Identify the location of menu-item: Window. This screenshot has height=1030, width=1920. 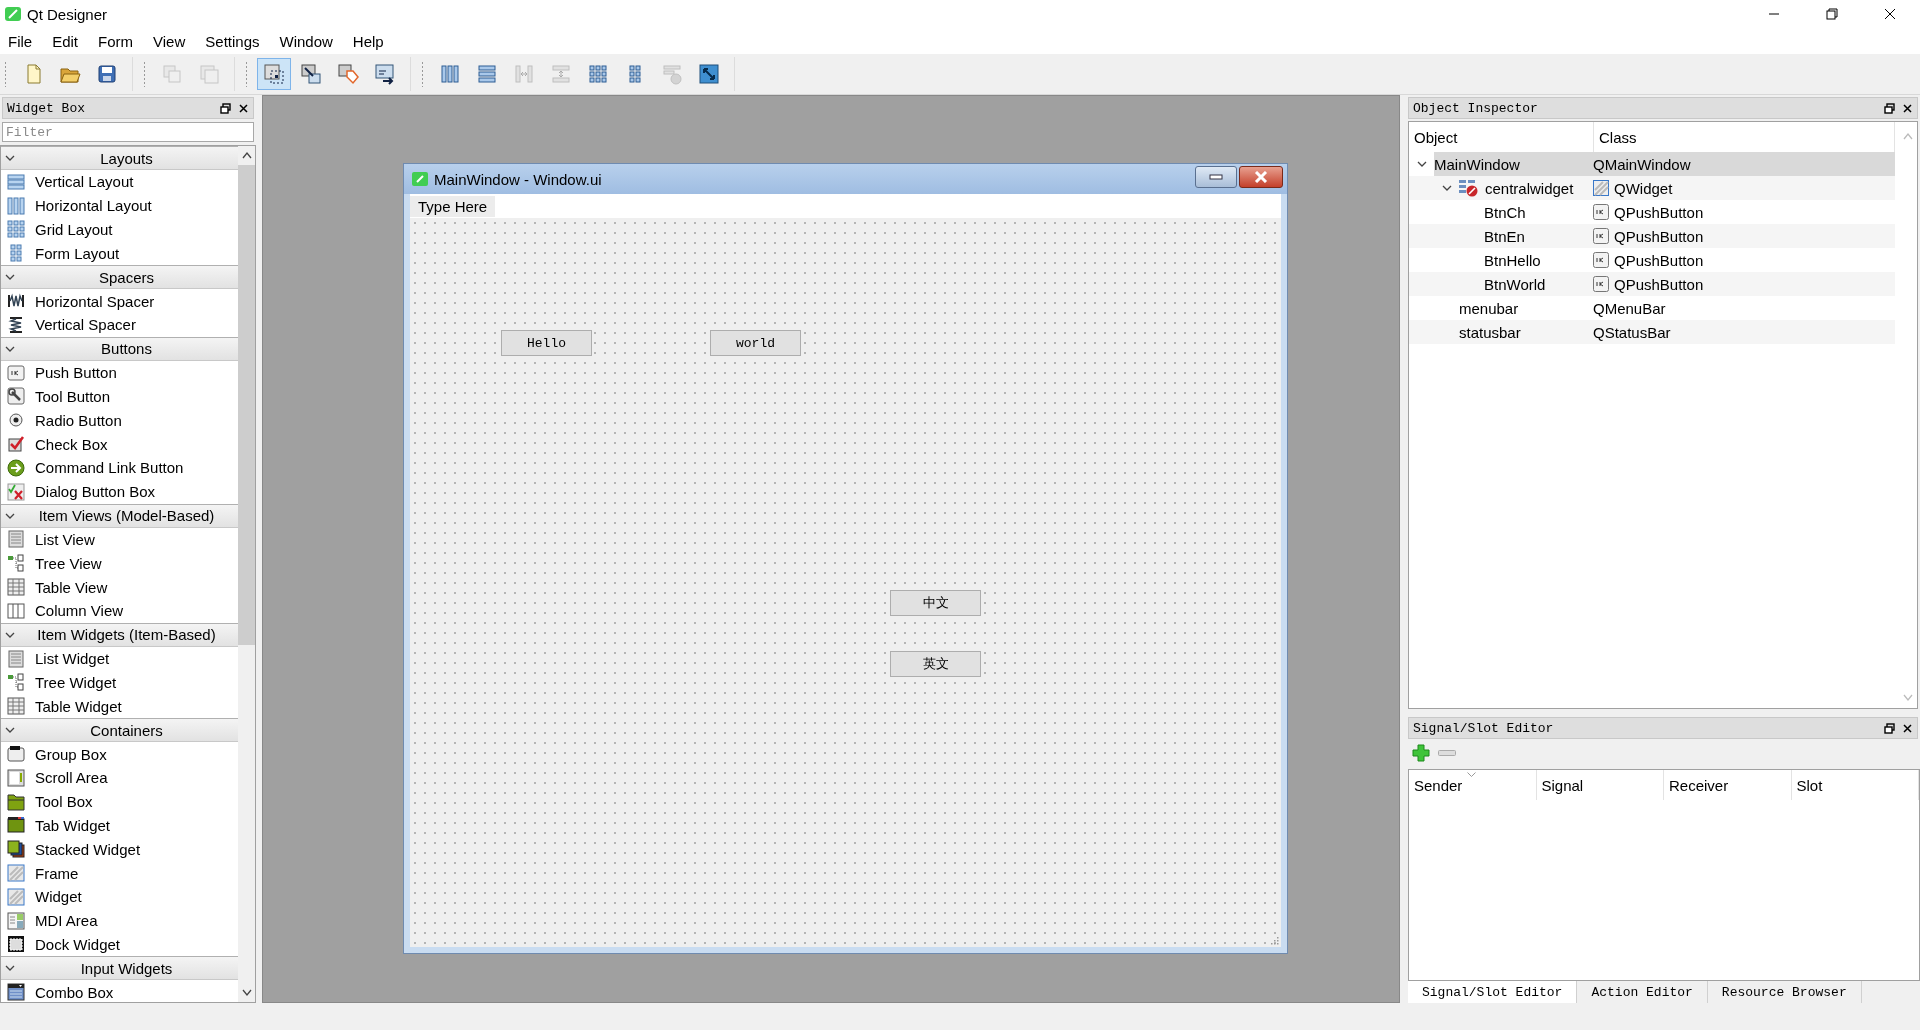
(306, 41).